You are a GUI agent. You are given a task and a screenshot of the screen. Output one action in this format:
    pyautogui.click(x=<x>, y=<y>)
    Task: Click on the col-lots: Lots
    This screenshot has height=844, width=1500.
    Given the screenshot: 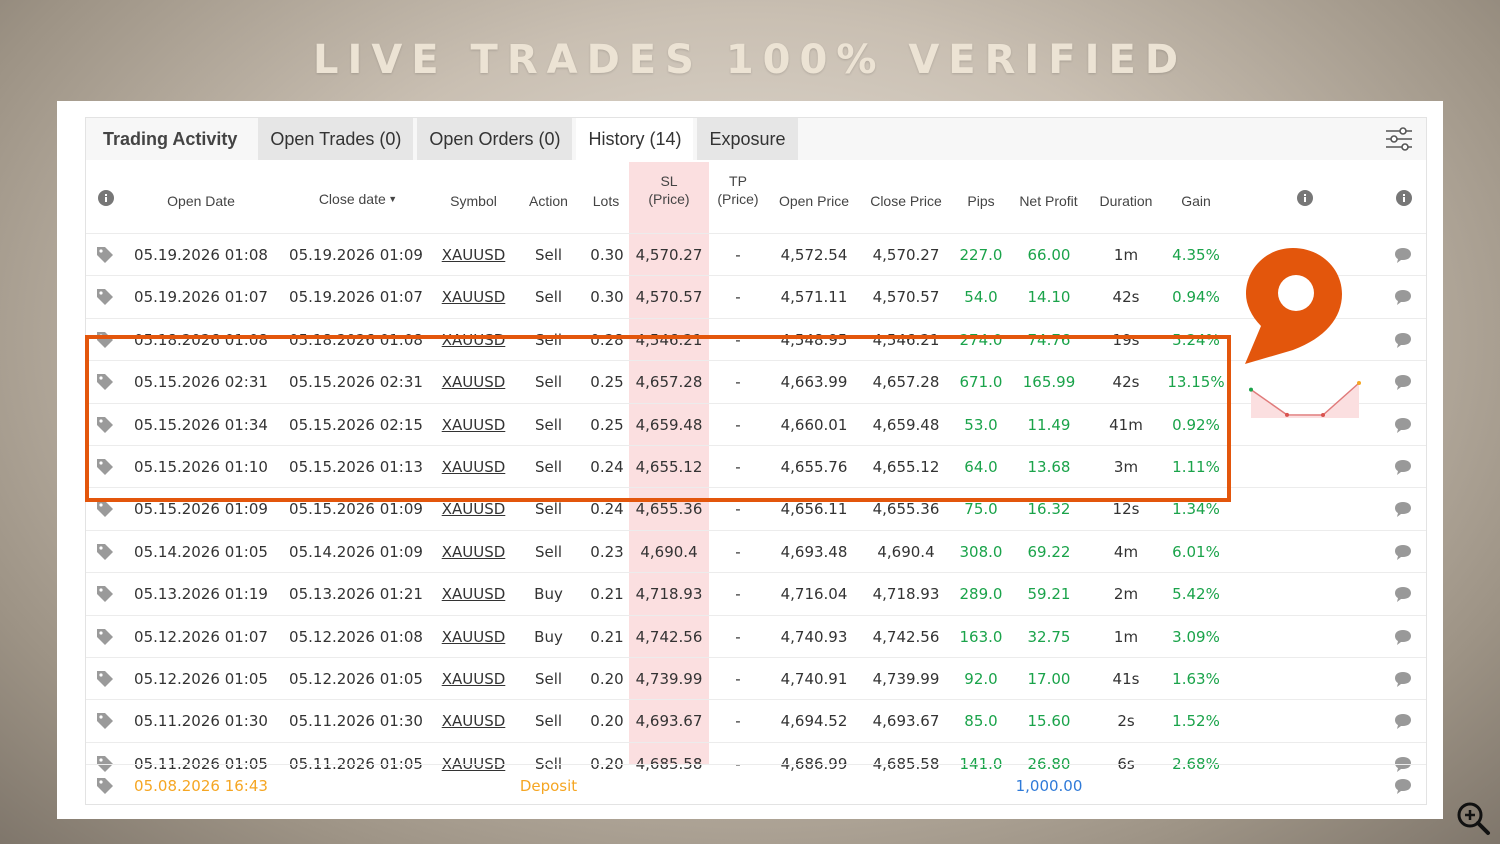 What is the action you would take?
    pyautogui.click(x=606, y=201)
    